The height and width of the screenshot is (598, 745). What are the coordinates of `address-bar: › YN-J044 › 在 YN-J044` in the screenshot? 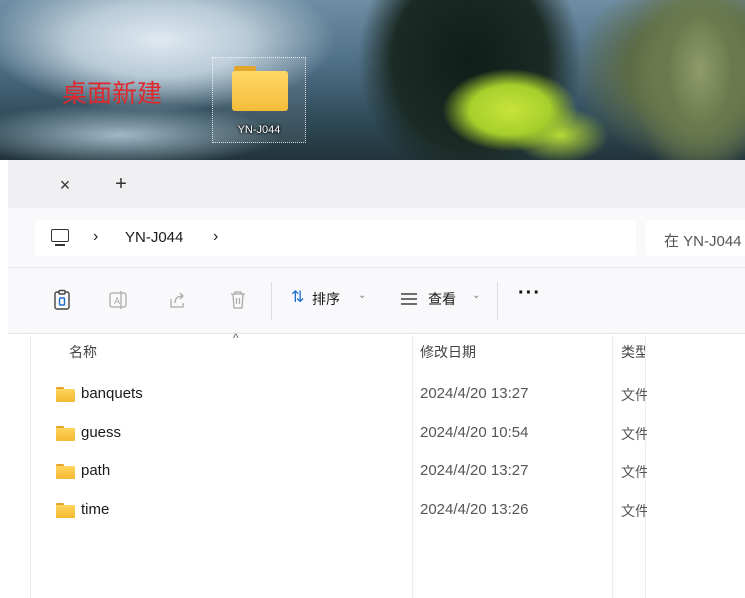 It's located at (376, 238).